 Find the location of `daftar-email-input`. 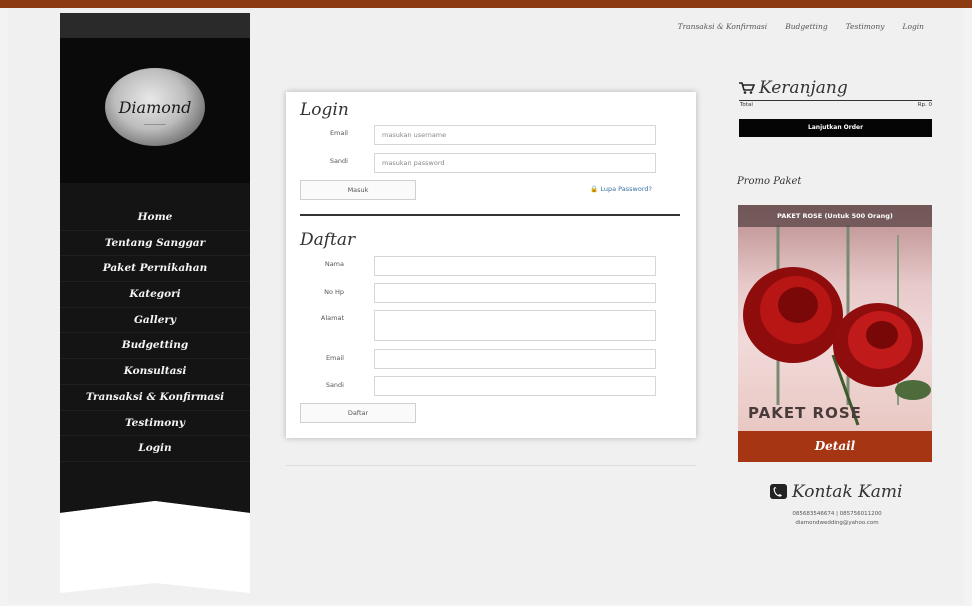

daftar-email-input is located at coordinates (515, 359).